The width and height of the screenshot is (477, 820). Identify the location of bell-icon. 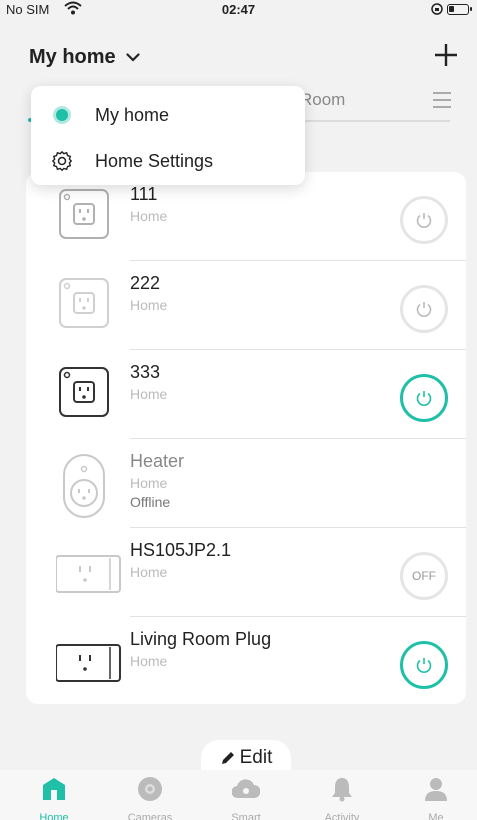
(342, 790).